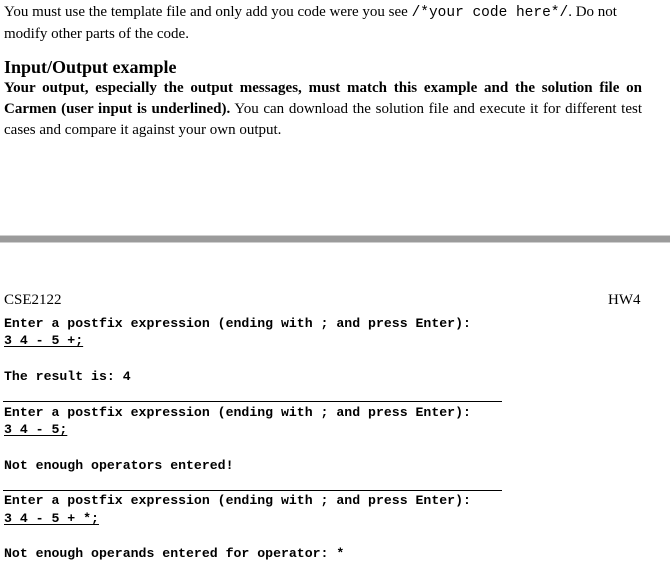 The height and width of the screenshot is (567, 670). What do you see at coordinates (36, 429) in the screenshot?
I see `user-input-line: 3 4 - 5;` at bounding box center [36, 429].